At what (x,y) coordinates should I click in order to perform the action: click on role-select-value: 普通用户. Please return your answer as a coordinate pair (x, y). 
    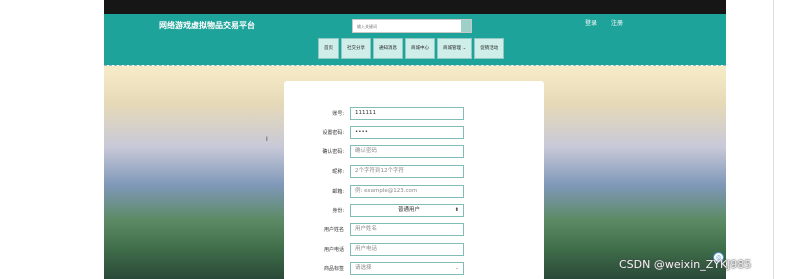
    Looking at the image, I should click on (408, 210).